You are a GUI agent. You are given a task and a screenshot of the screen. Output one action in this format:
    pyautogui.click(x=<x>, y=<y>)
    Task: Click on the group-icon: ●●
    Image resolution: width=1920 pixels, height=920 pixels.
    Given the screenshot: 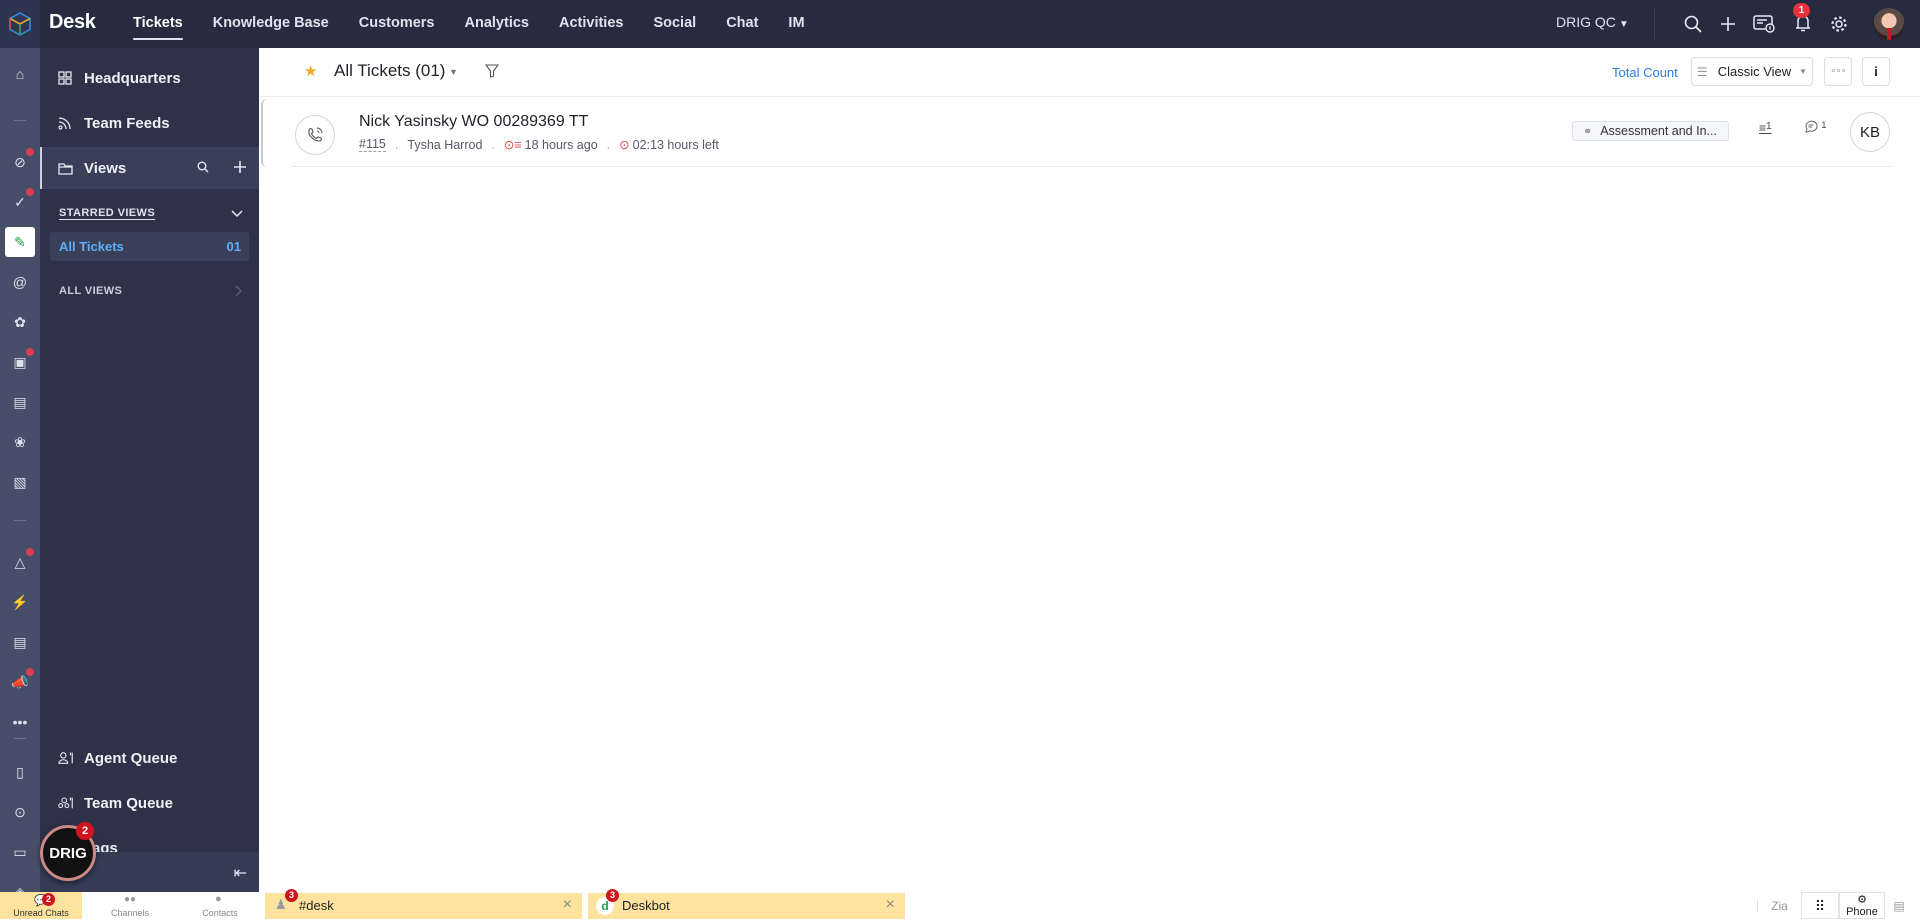 What is the action you would take?
    pyautogui.click(x=130, y=899)
    